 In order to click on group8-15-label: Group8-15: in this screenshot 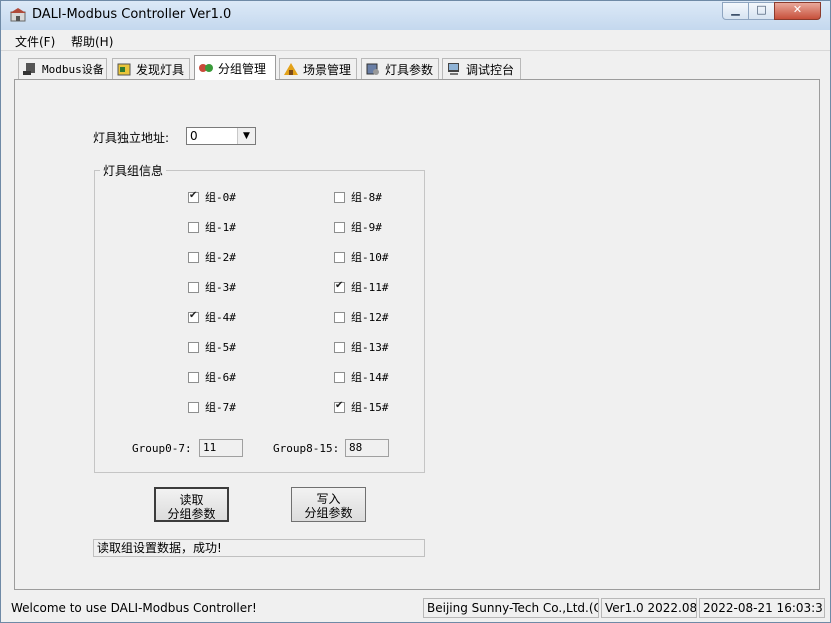, I will do `click(306, 448)`.